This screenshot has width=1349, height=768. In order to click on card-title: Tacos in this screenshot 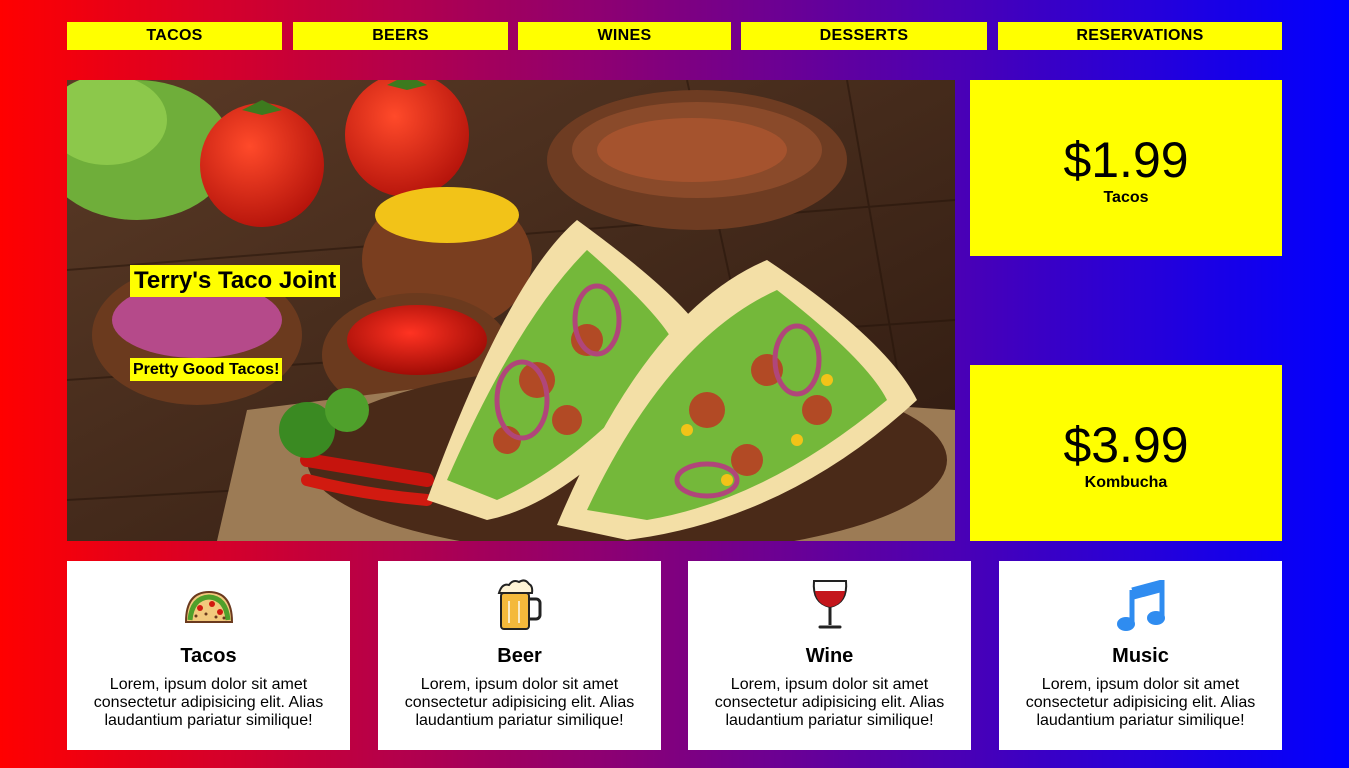, I will do `click(208, 656)`.